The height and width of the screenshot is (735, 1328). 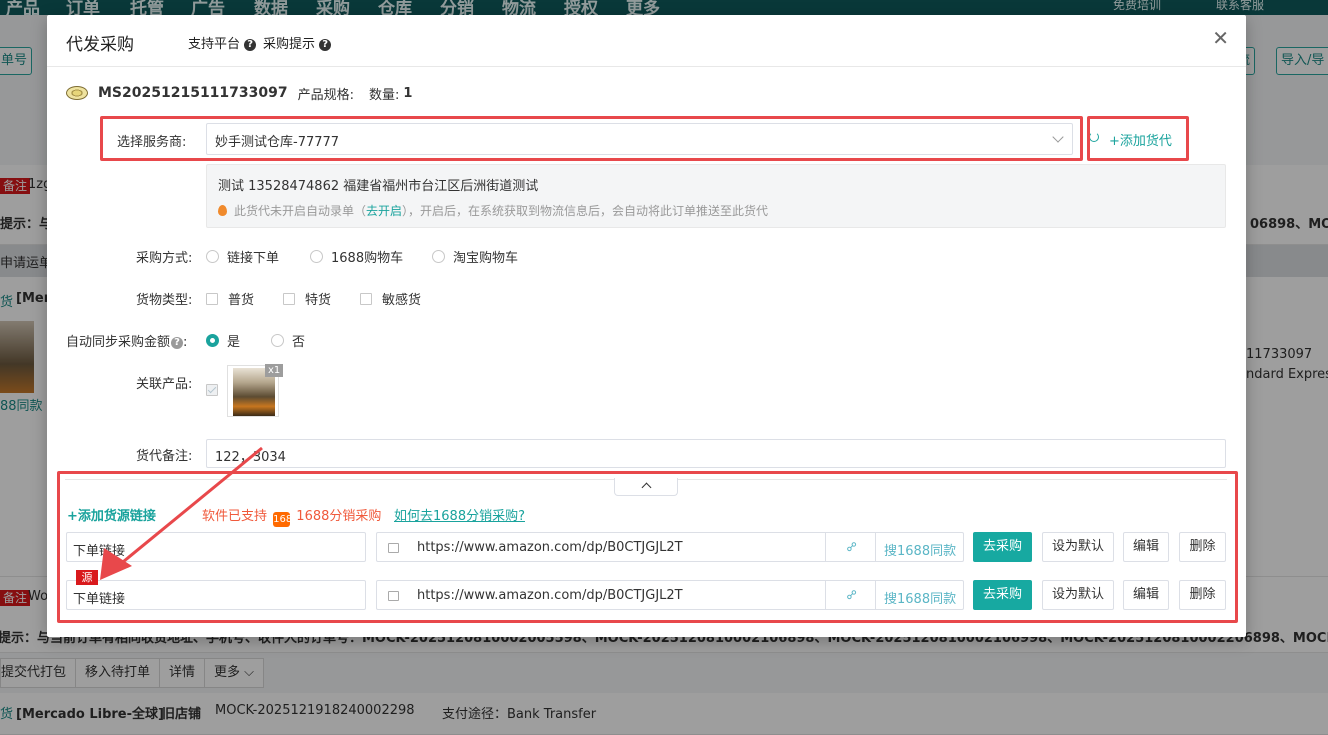 What do you see at coordinates (326, 95) in the screenshot?
I see `spec-label: 产品规格:` at bounding box center [326, 95].